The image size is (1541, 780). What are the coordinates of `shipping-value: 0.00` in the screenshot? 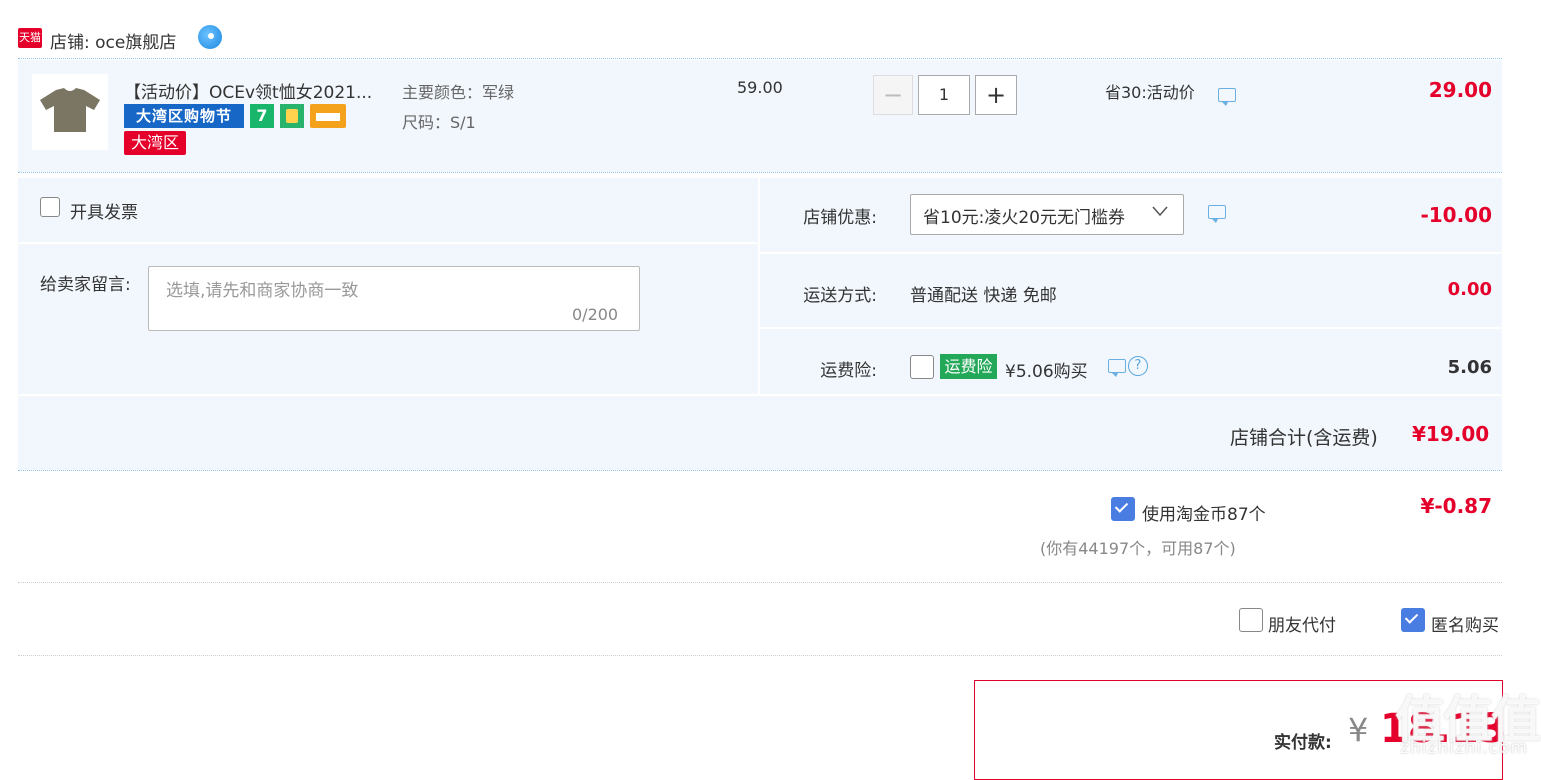 It's located at (1469, 289).